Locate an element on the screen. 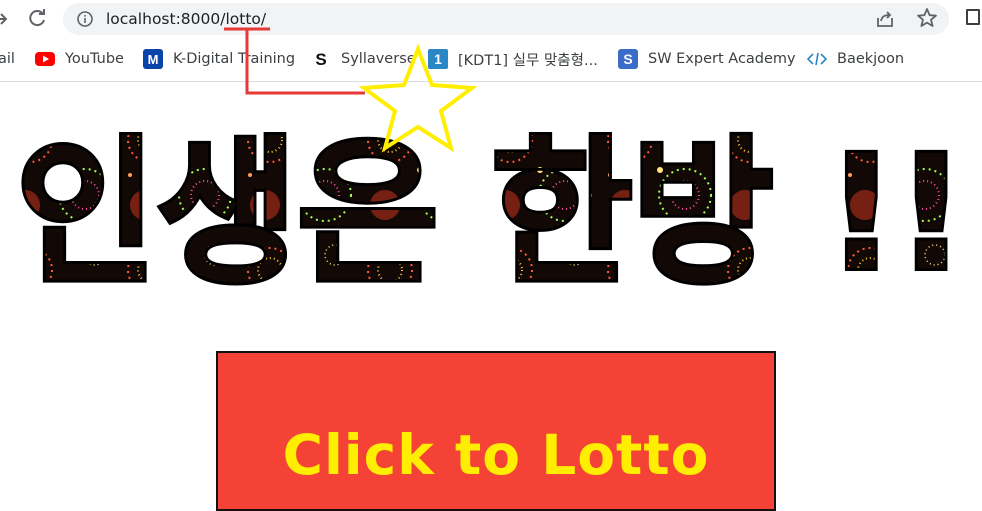  bookmark-sw-expert: S SW Expert Academy is located at coordinates (707, 59).